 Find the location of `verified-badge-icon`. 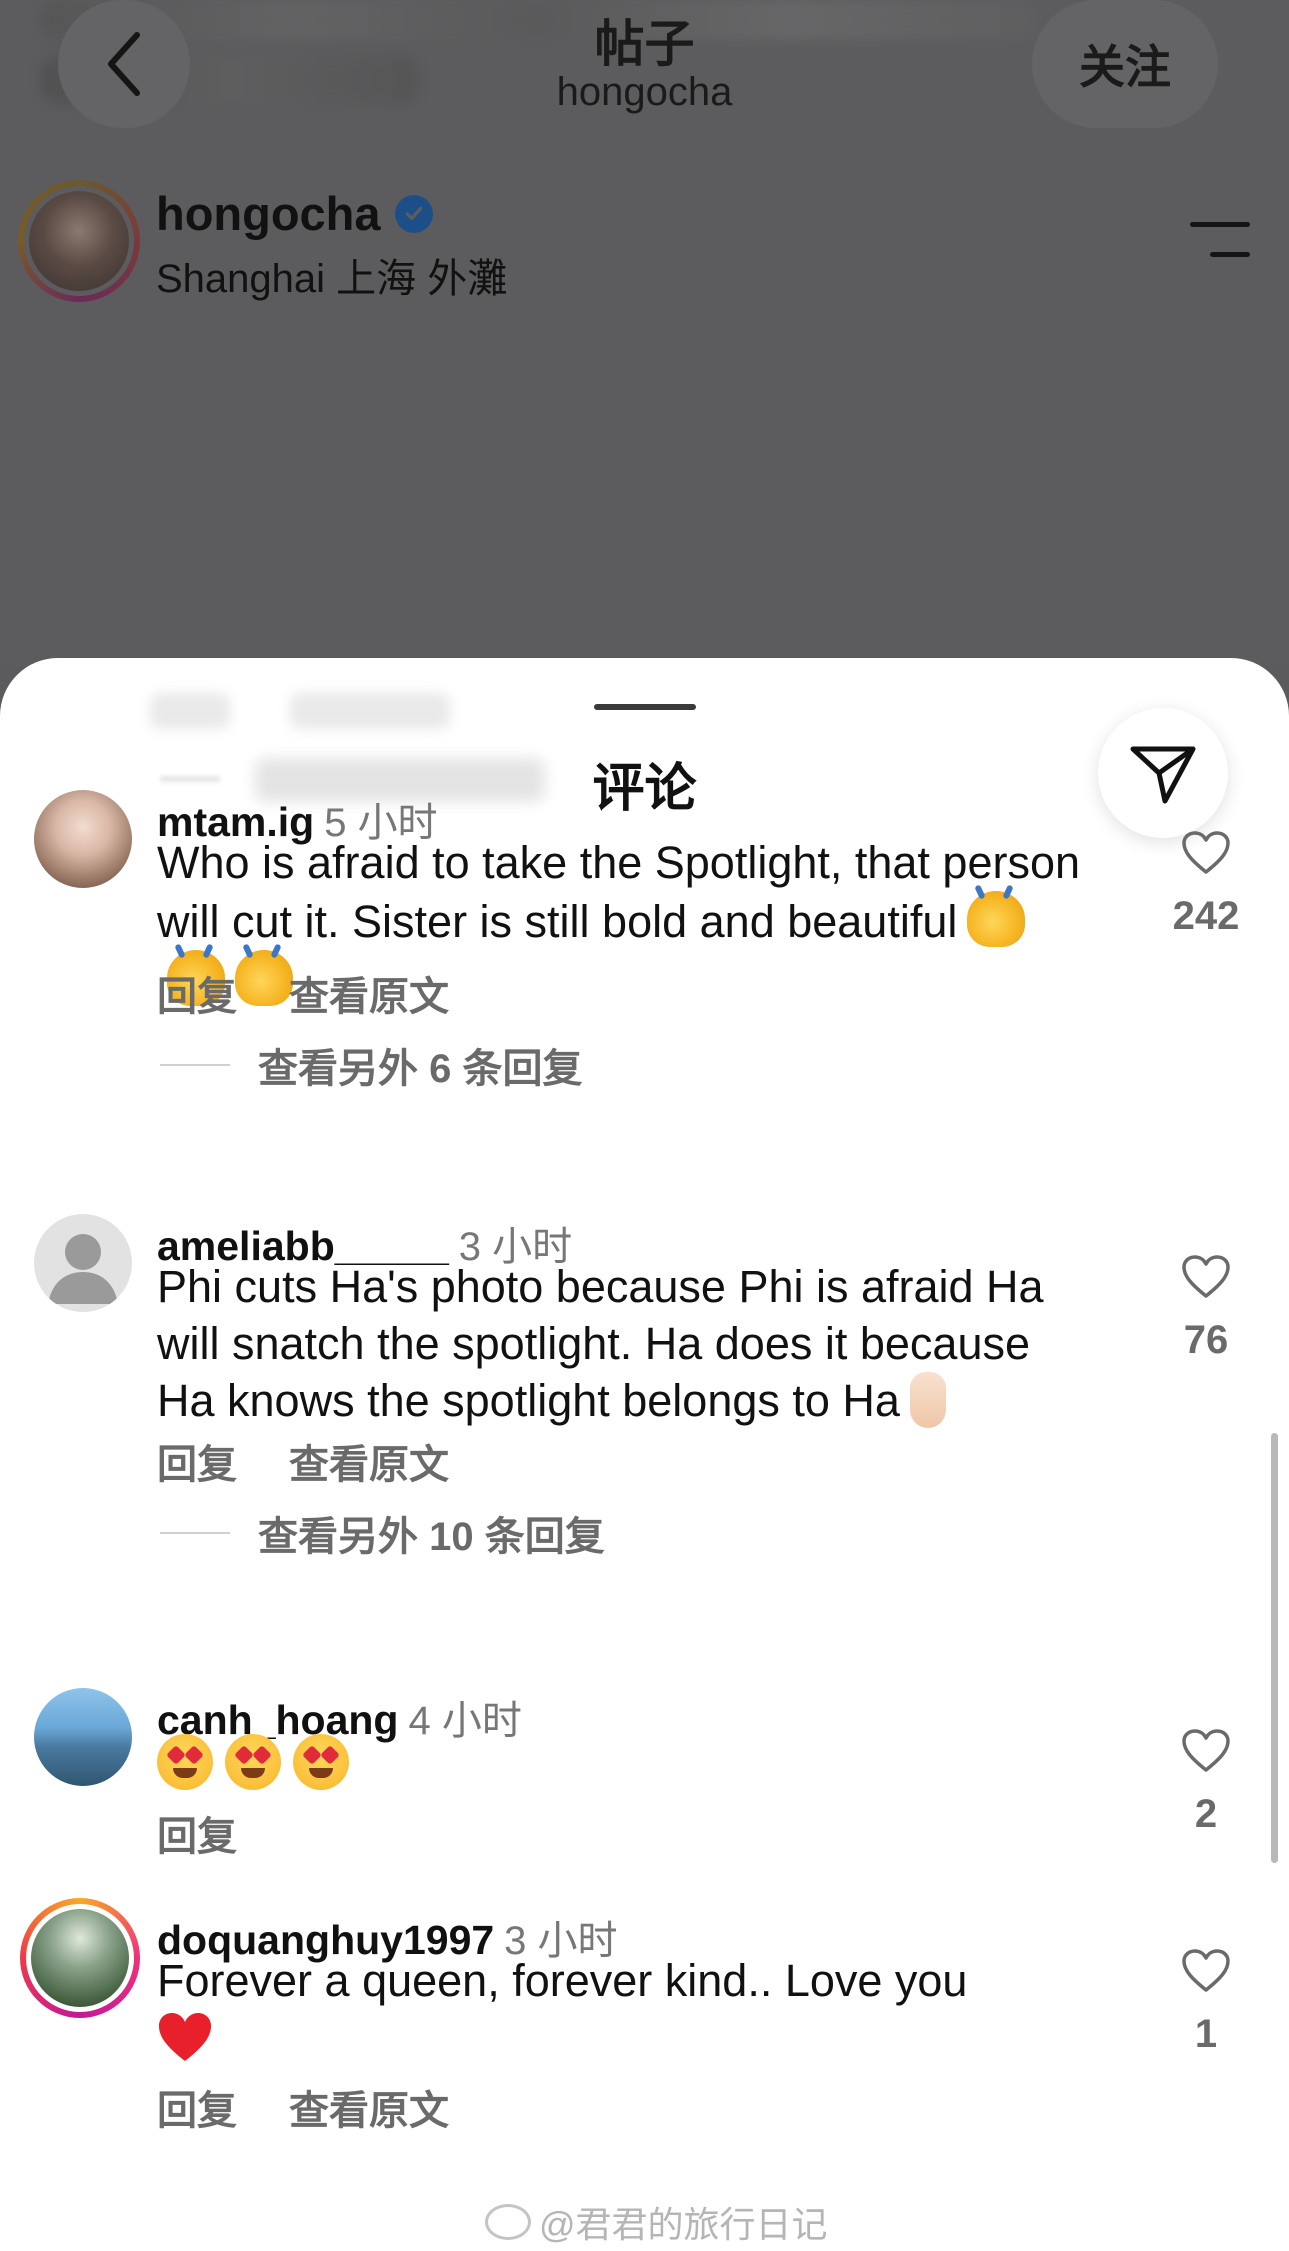

verified-badge-icon is located at coordinates (413, 213).